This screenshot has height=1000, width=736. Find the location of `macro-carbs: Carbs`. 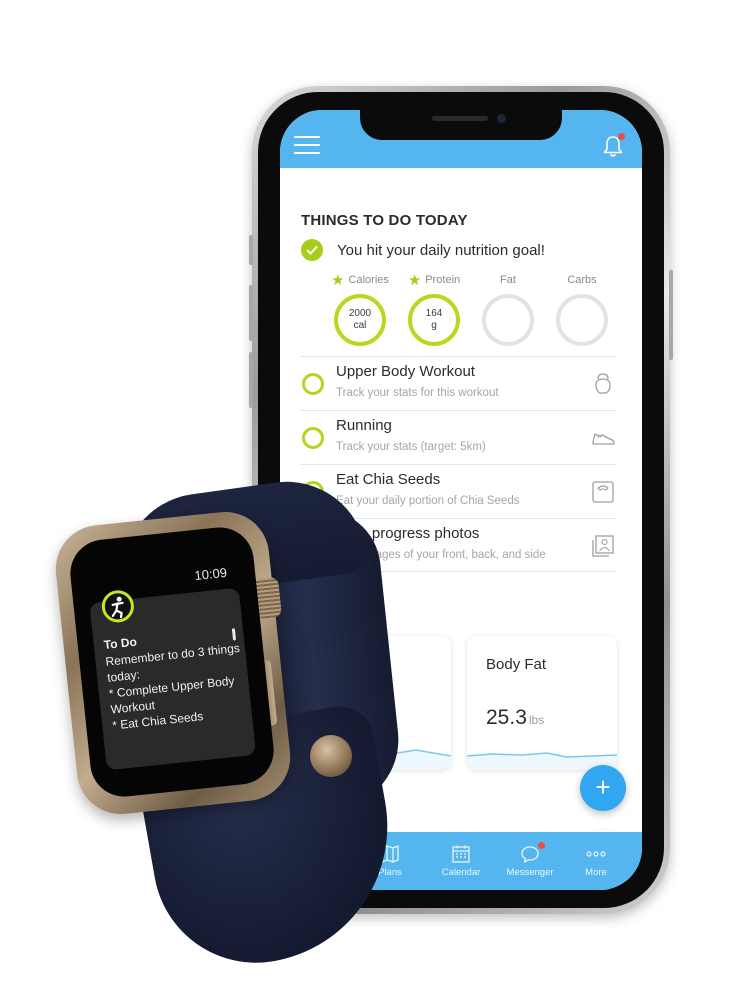

macro-carbs: Carbs is located at coordinates (582, 309).